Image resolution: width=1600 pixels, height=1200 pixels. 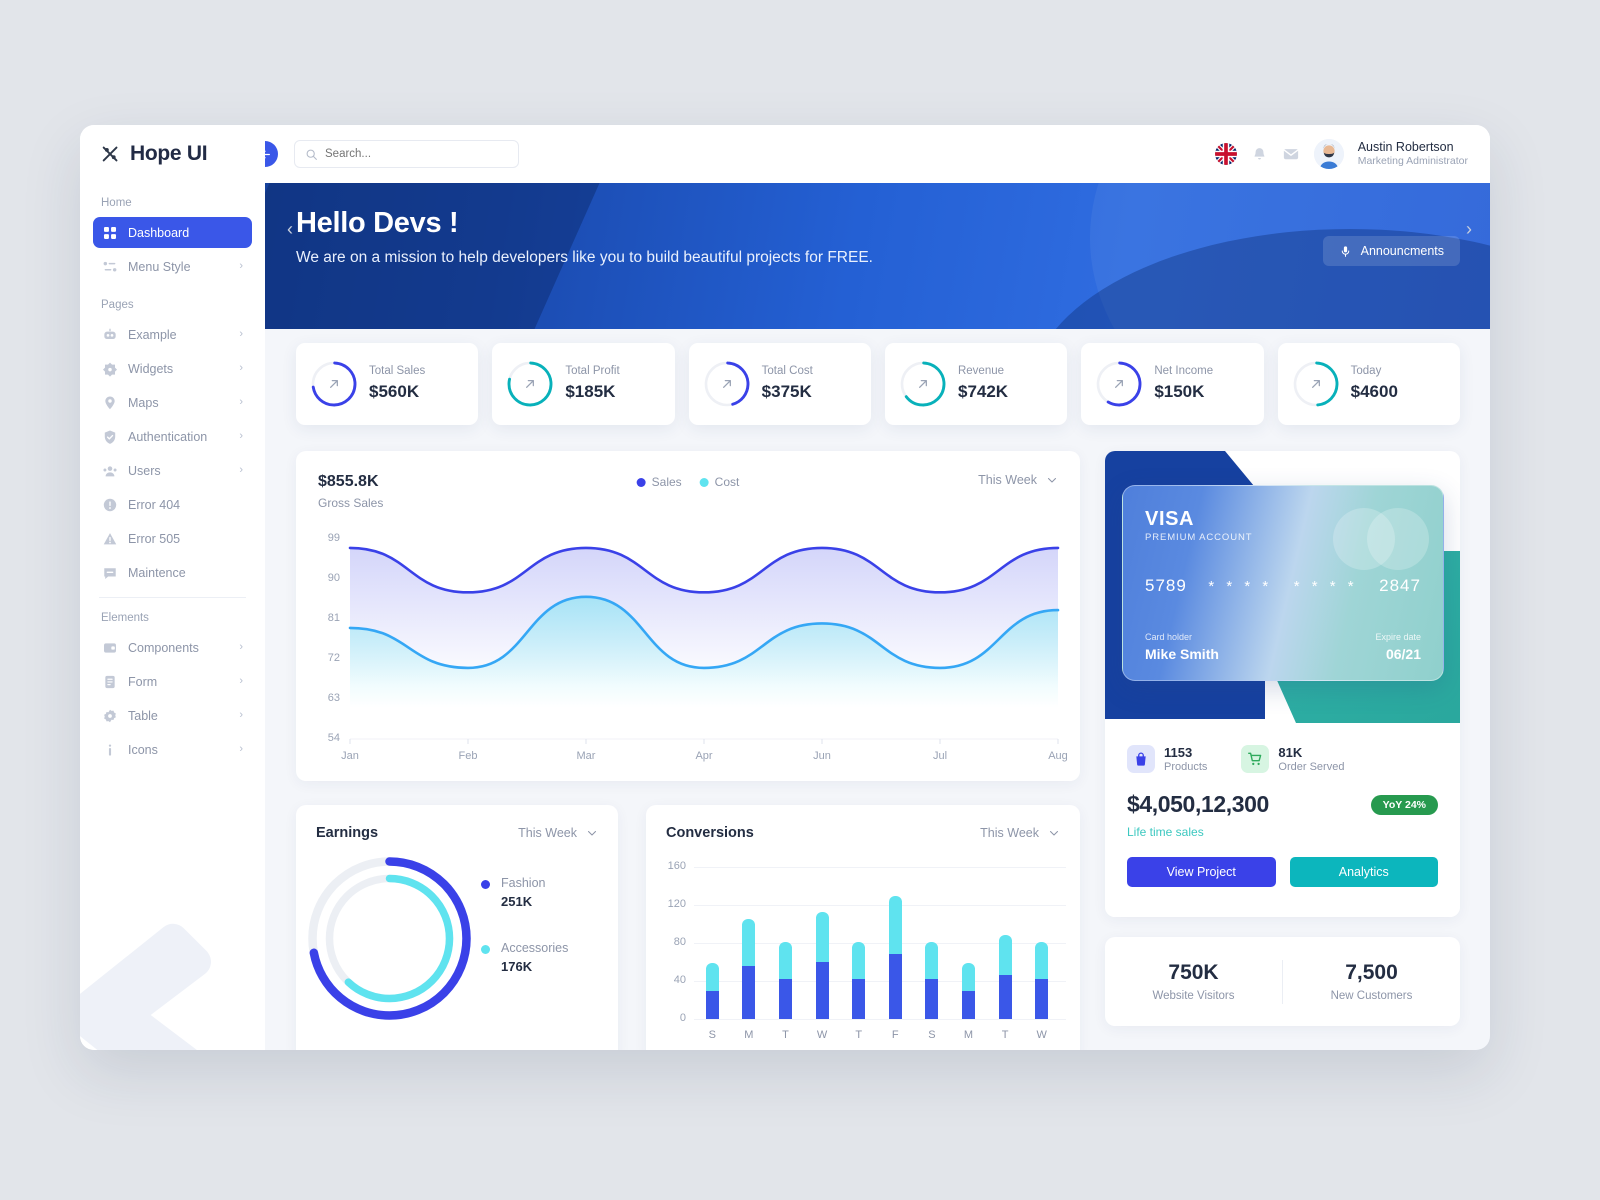 I want to click on y-axis-tick: 80, so click(x=679, y=942).